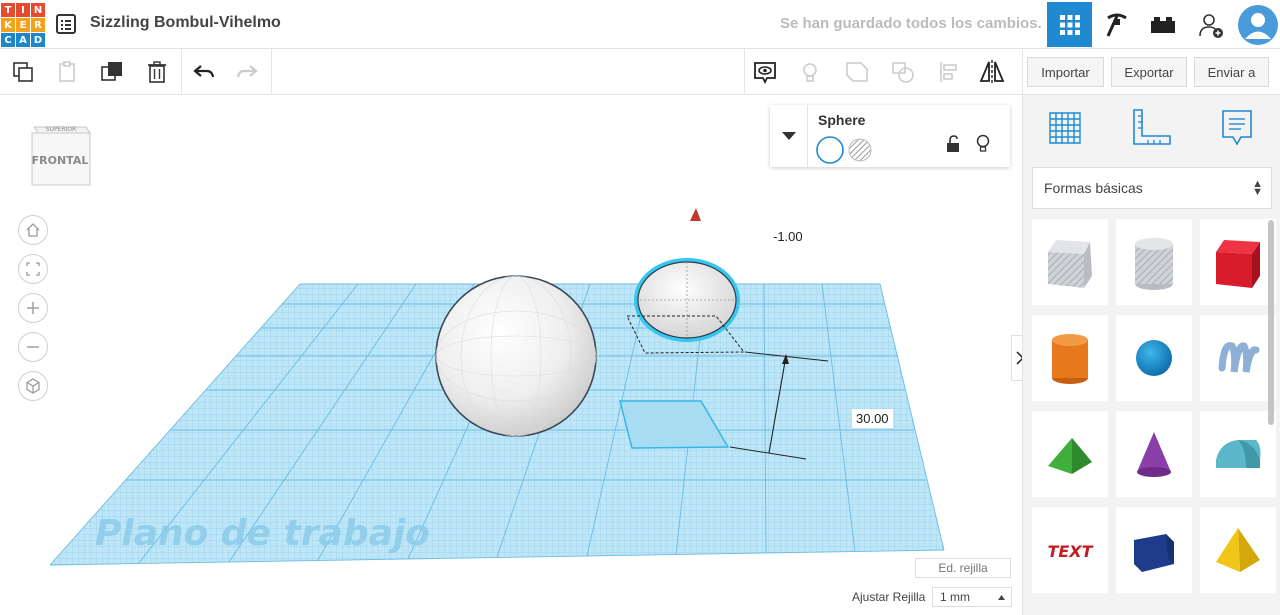 The width and height of the screenshot is (1280, 615). Describe the element at coordinates (1065, 72) in the screenshot. I see `import-button: Importar` at that location.